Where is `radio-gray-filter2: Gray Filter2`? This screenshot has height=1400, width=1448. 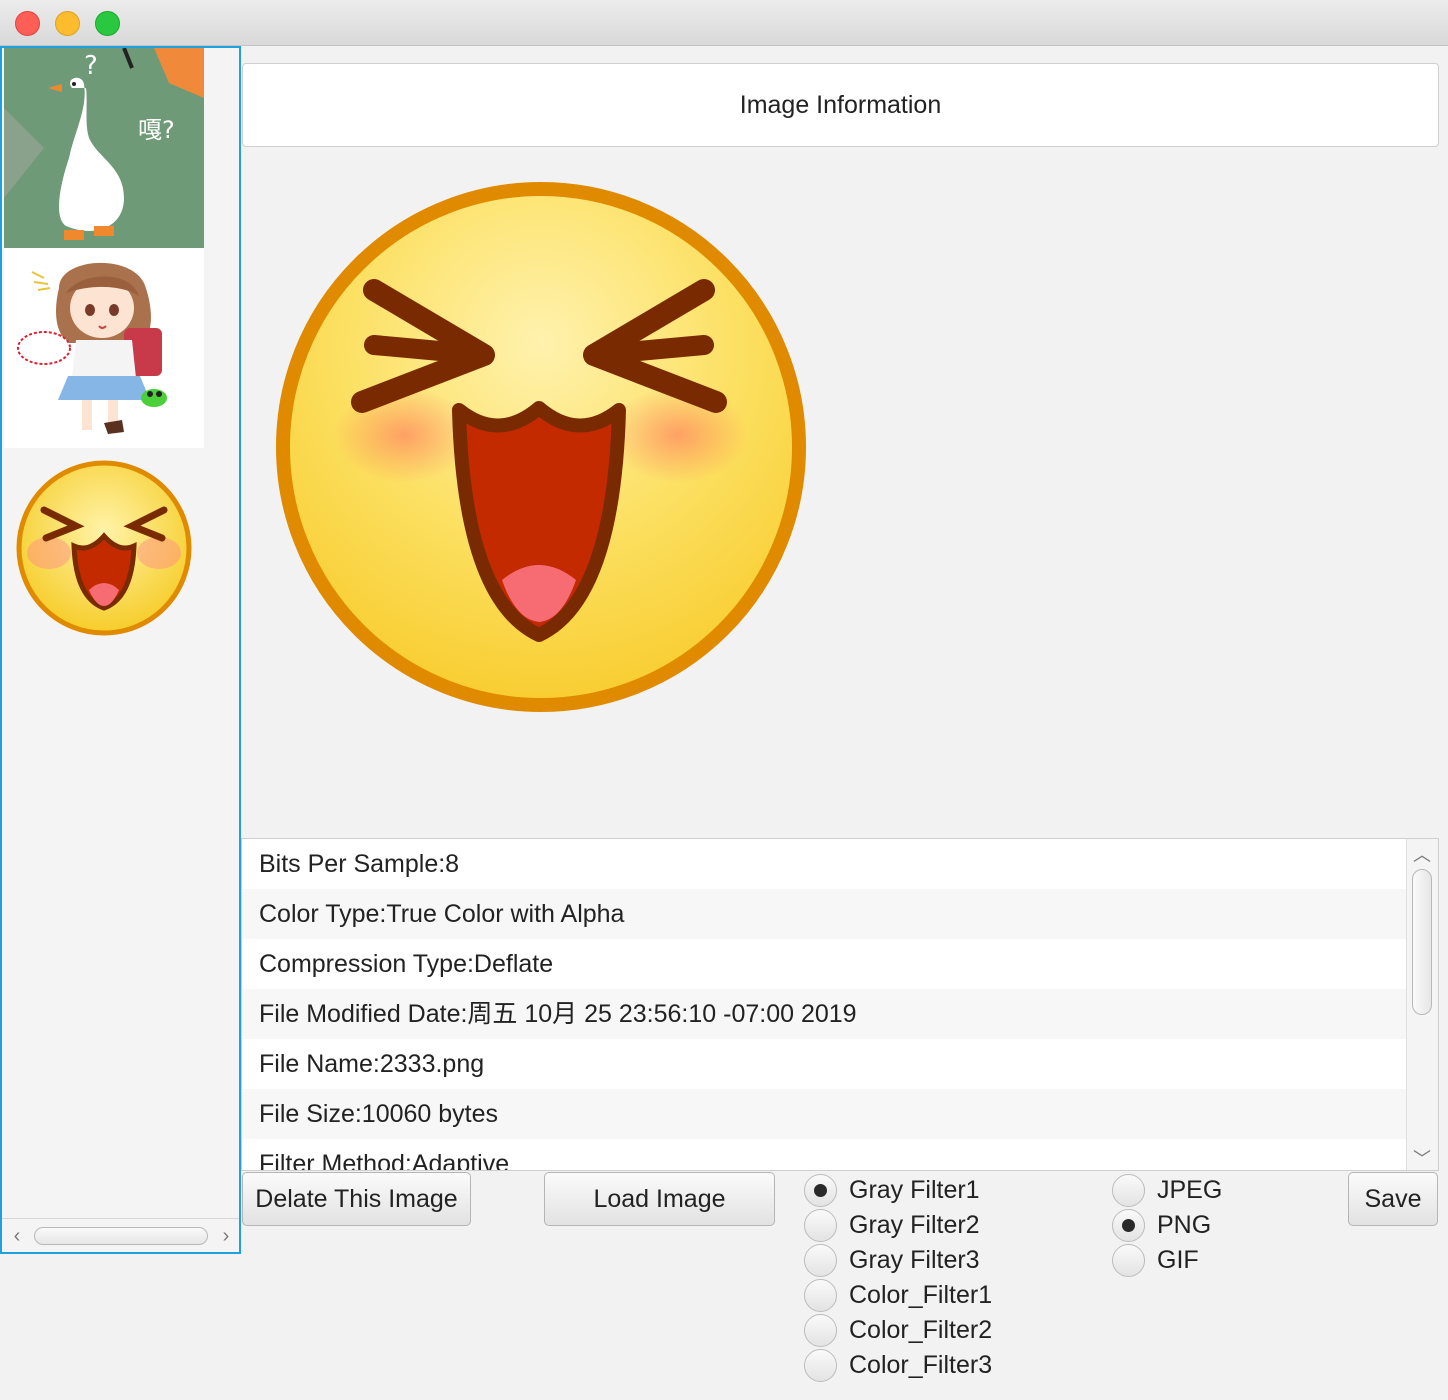
radio-gray-filter2: Gray Filter2 is located at coordinates (892, 1225).